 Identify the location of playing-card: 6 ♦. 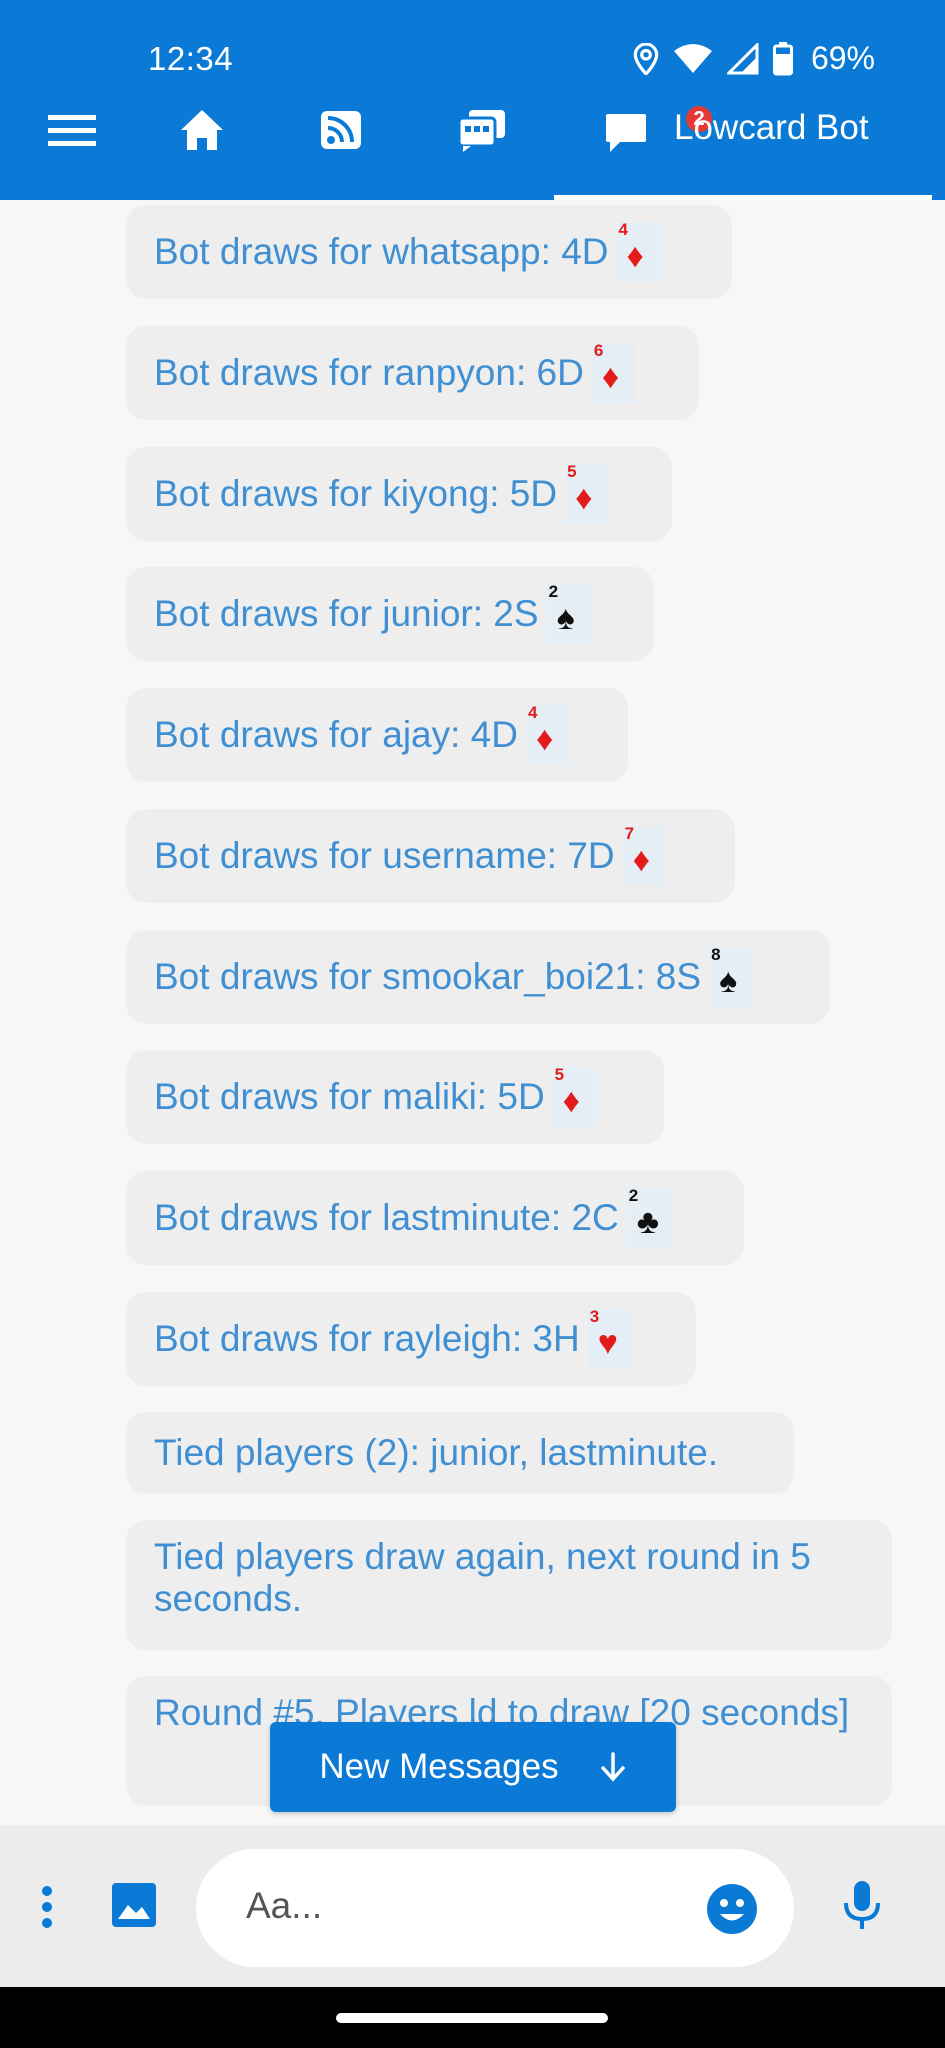
(613, 372).